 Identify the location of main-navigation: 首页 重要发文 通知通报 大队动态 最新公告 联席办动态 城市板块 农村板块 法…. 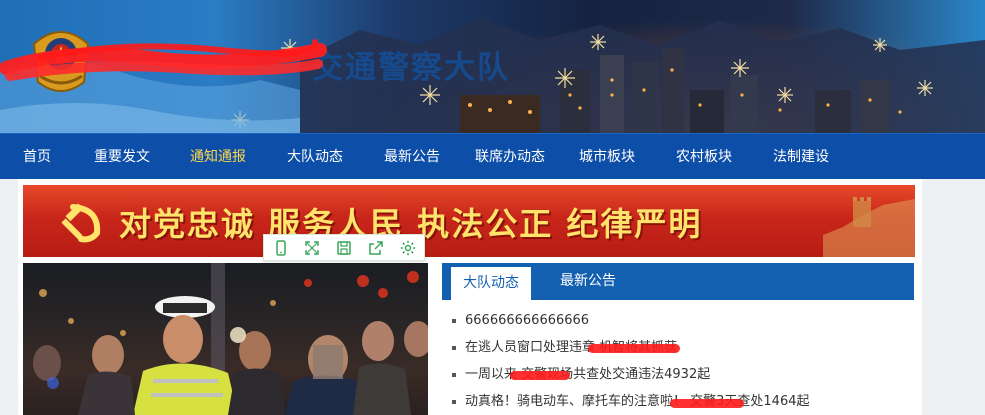
(492, 156).